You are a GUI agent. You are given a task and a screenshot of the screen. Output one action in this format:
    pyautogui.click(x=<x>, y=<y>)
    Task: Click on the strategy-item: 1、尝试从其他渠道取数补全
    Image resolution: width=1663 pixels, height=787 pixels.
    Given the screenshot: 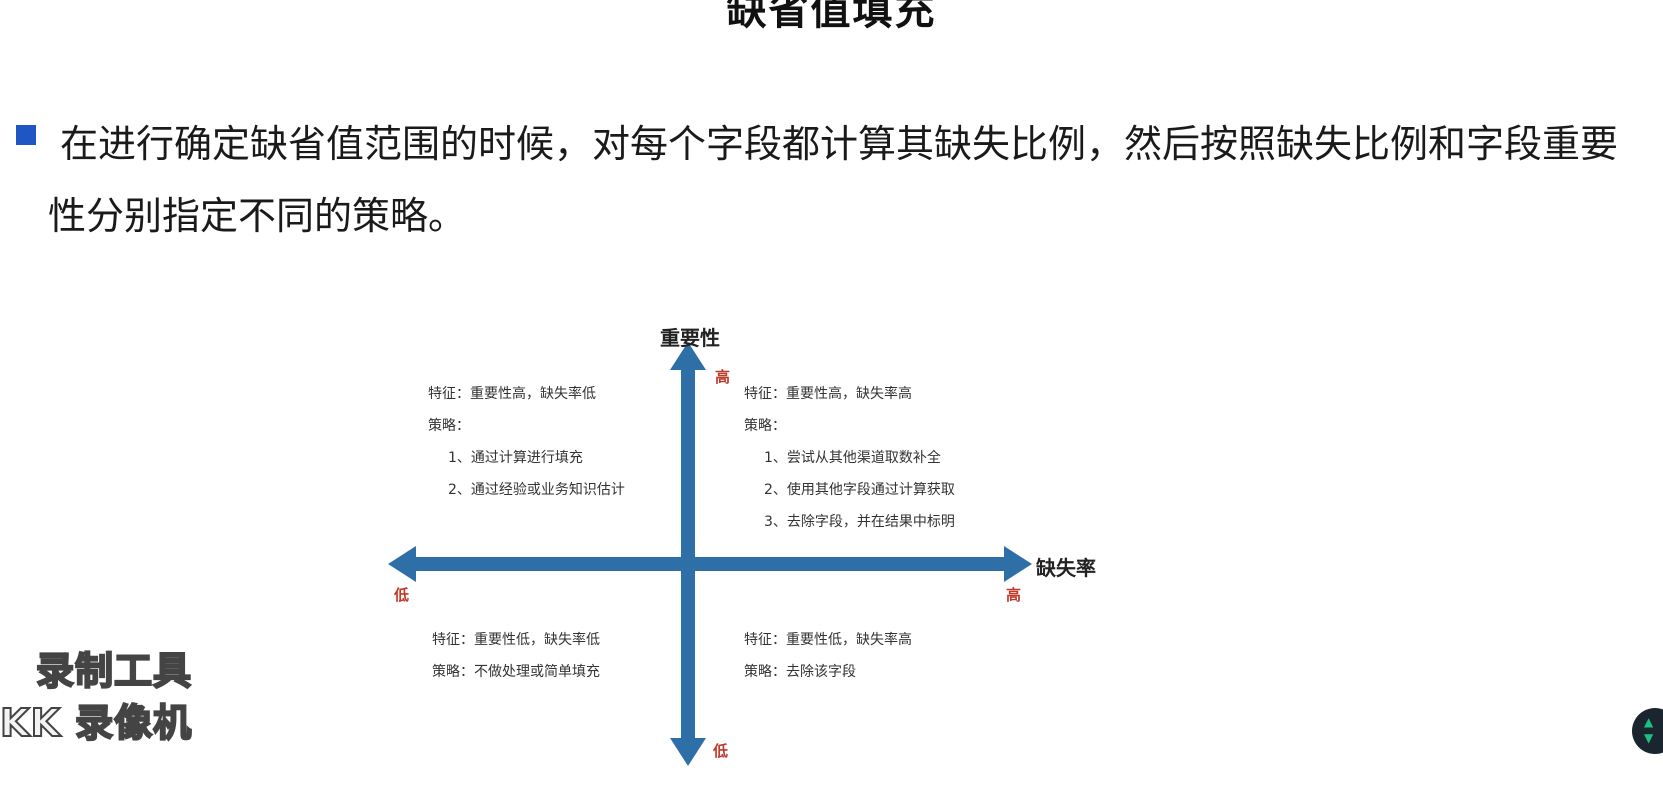 What is the action you would take?
    pyautogui.click(x=852, y=458)
    